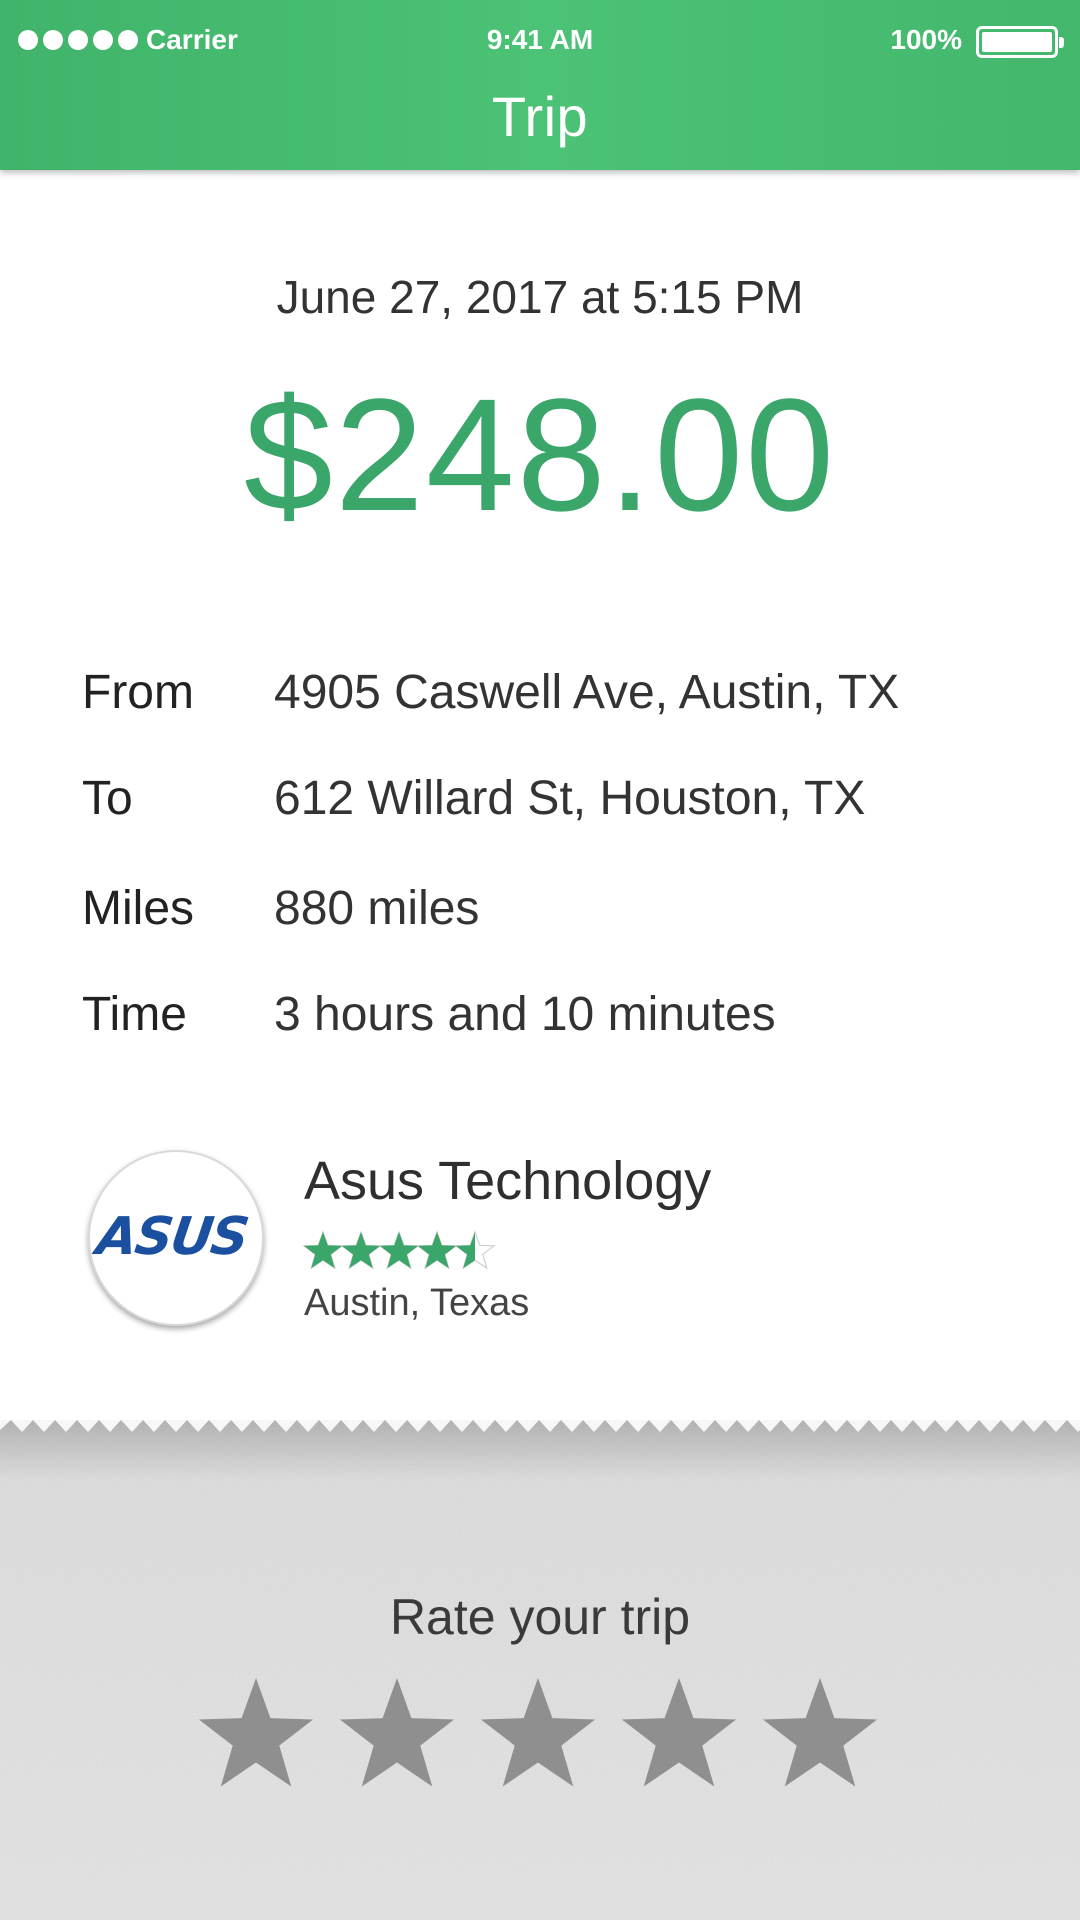  I want to click on nav-header: Carrier 9:41 AM 100% Trip, so click(540, 85).